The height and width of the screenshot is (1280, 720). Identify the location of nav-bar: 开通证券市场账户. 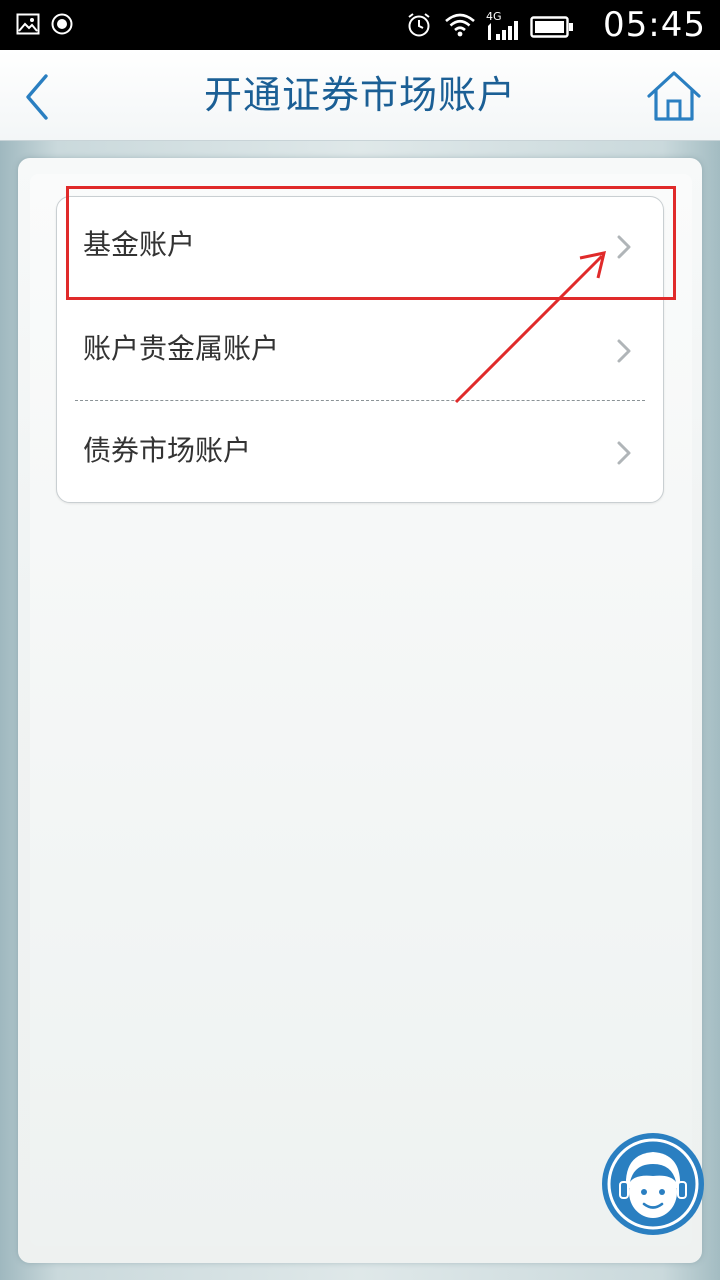
(360, 95).